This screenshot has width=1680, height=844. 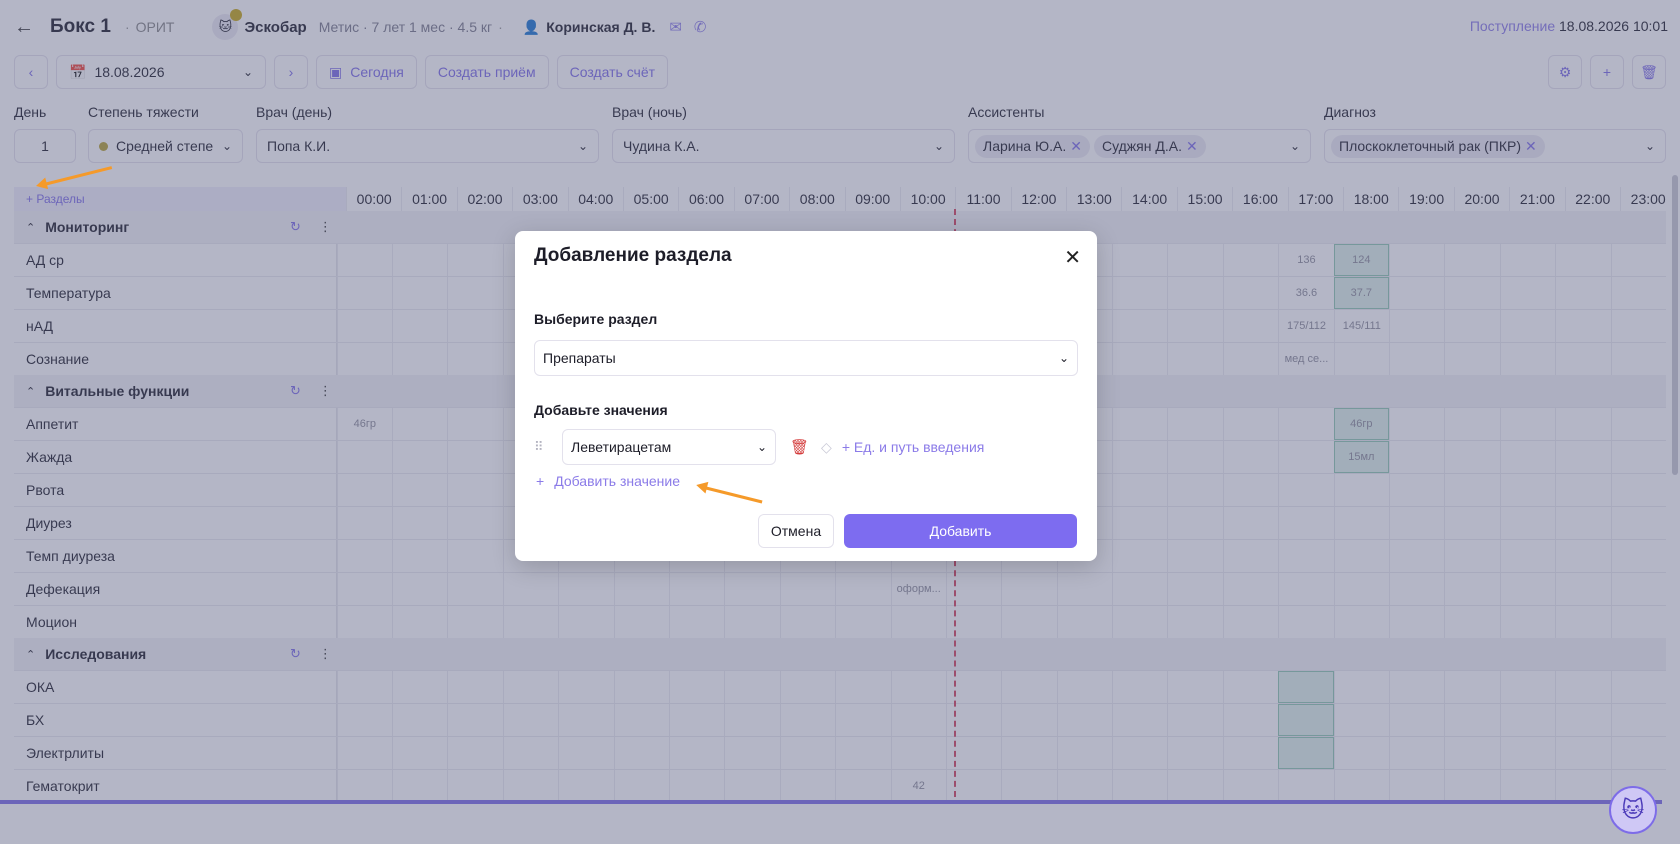 What do you see at coordinates (617, 481) in the screenshot?
I see `add-value-label: Добавить значение` at bounding box center [617, 481].